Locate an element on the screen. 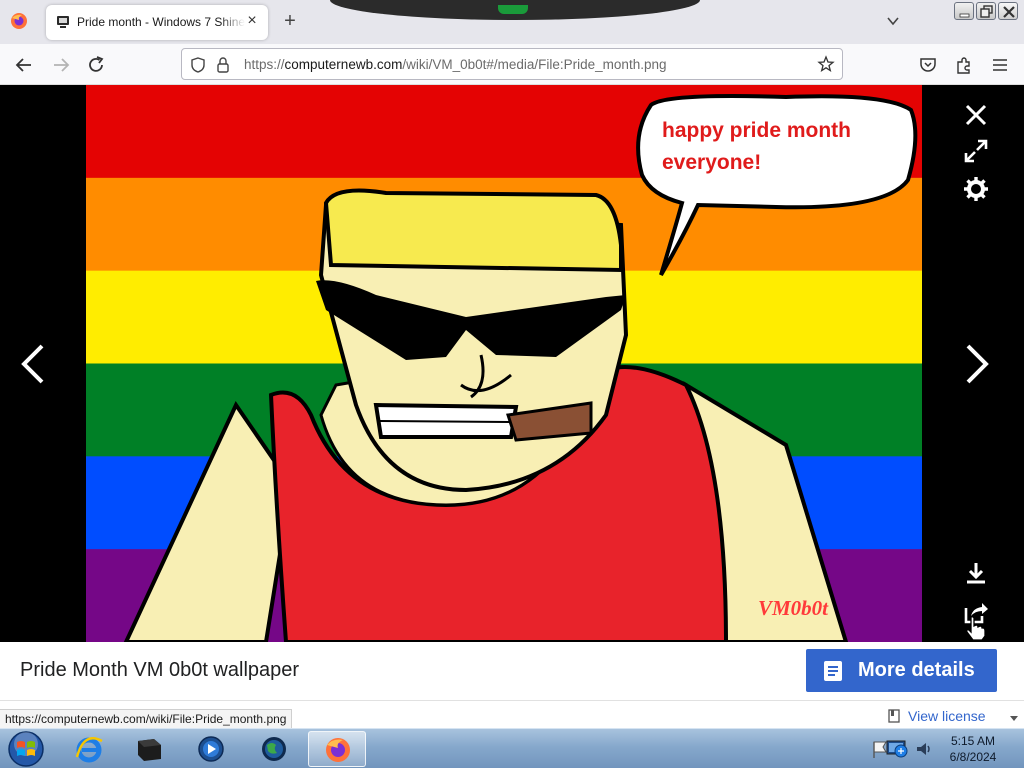 The height and width of the screenshot is (768, 1024). clock-date: 6/8/2024 is located at coordinates (973, 757).